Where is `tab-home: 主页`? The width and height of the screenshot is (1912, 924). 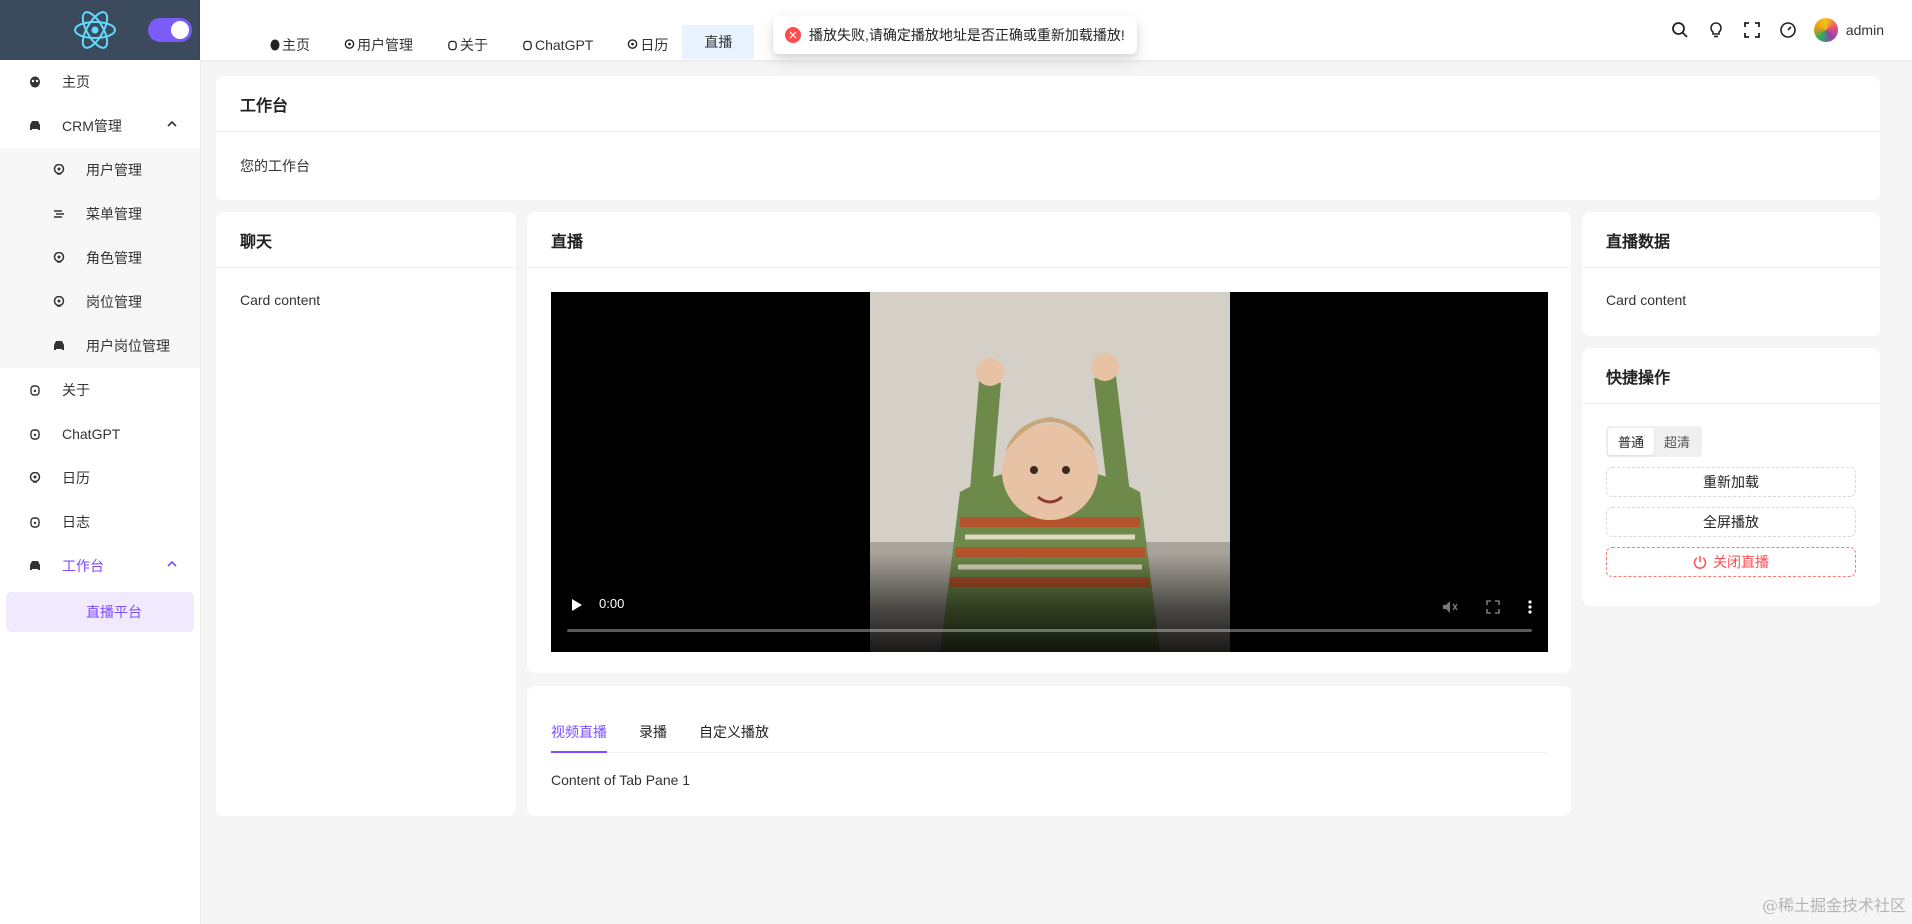 tab-home: 主页 is located at coordinates (290, 45).